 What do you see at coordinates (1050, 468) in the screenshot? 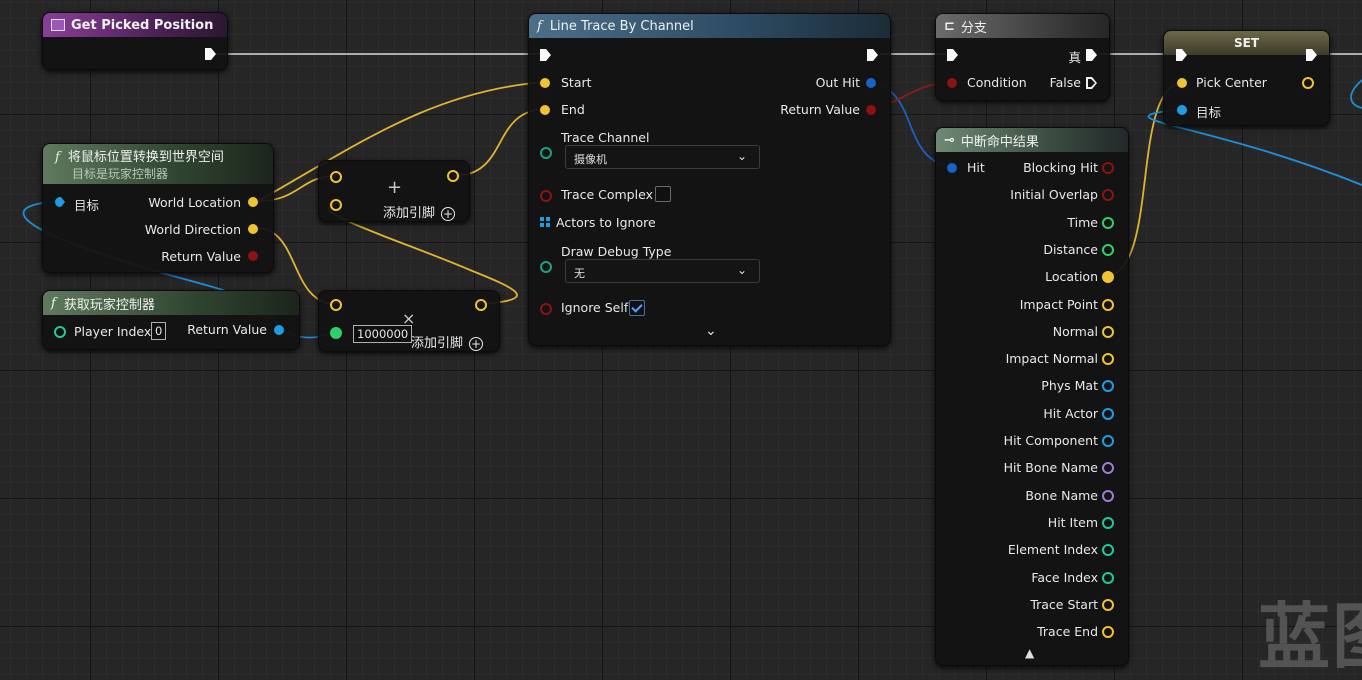
I see `hit-output-label: Hit Bone Name` at bounding box center [1050, 468].